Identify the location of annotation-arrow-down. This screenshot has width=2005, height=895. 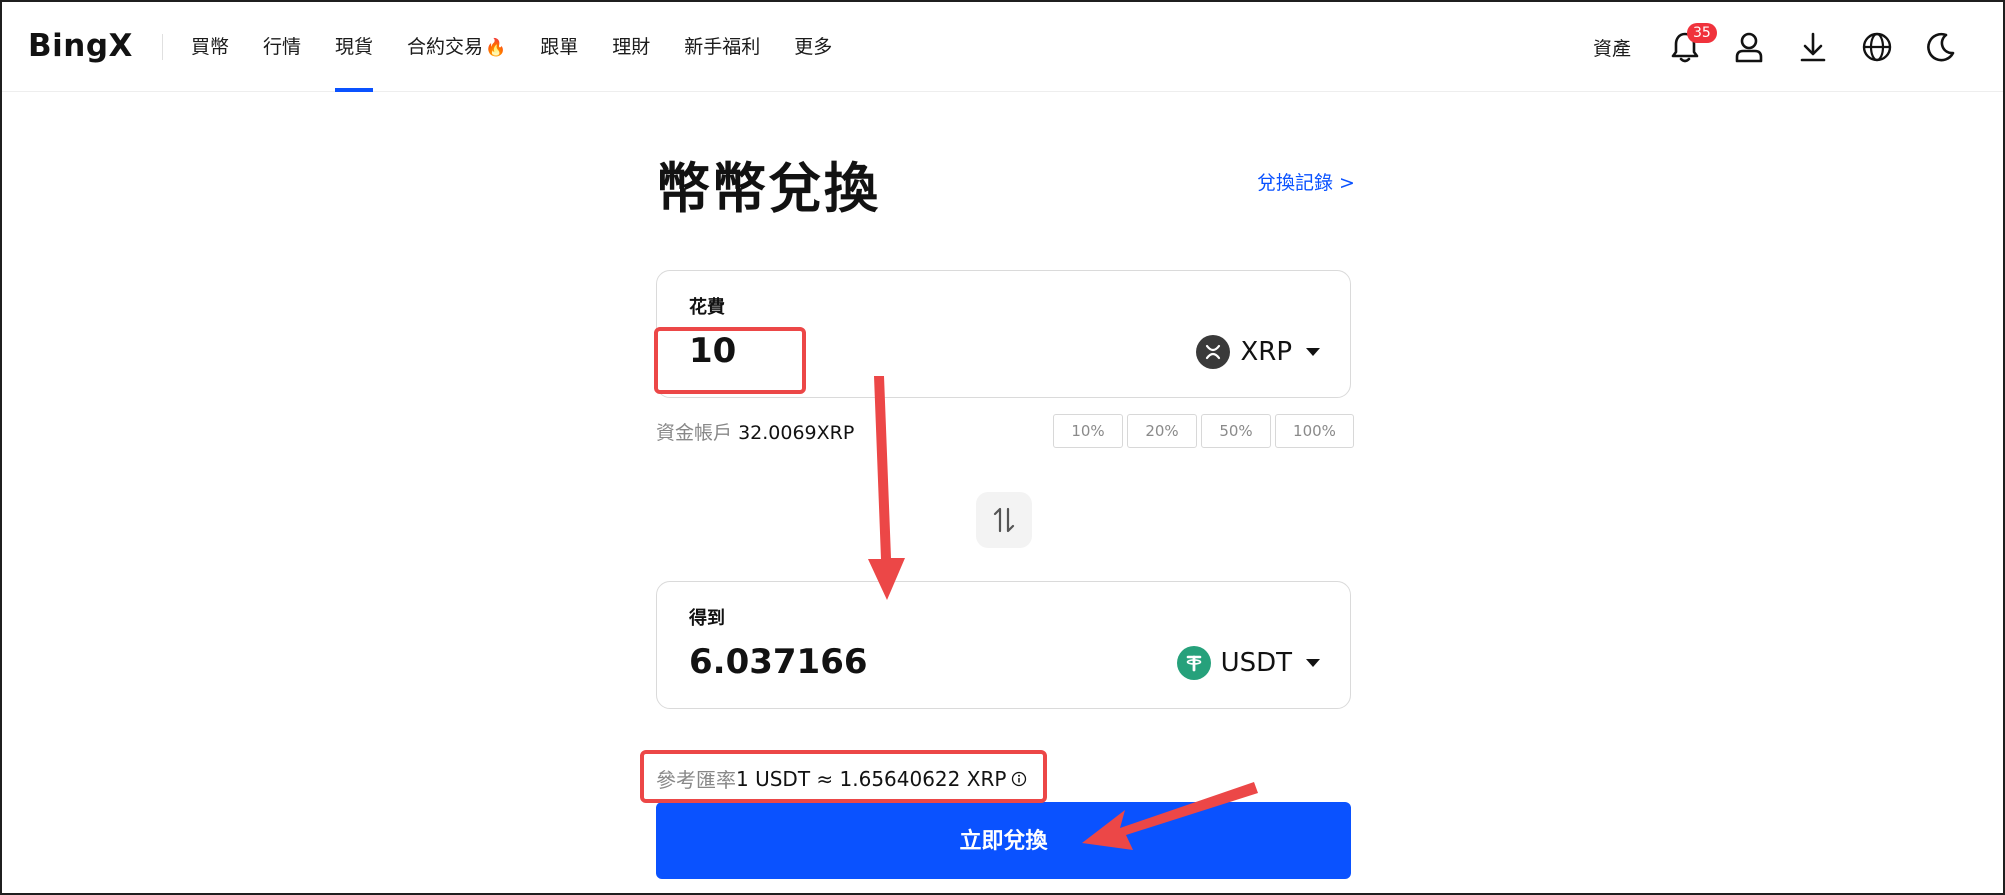
(886, 488).